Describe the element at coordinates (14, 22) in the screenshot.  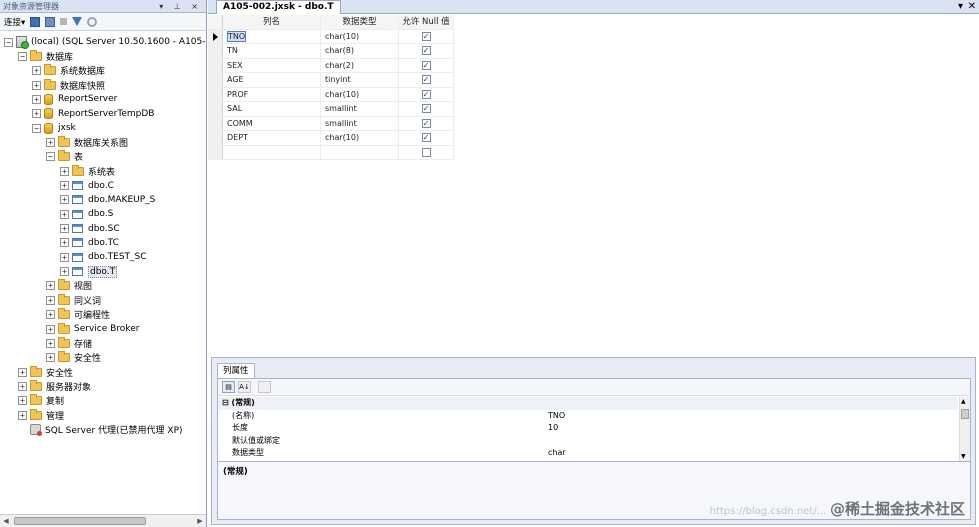
I see `connect-button: 连接▾` at that location.